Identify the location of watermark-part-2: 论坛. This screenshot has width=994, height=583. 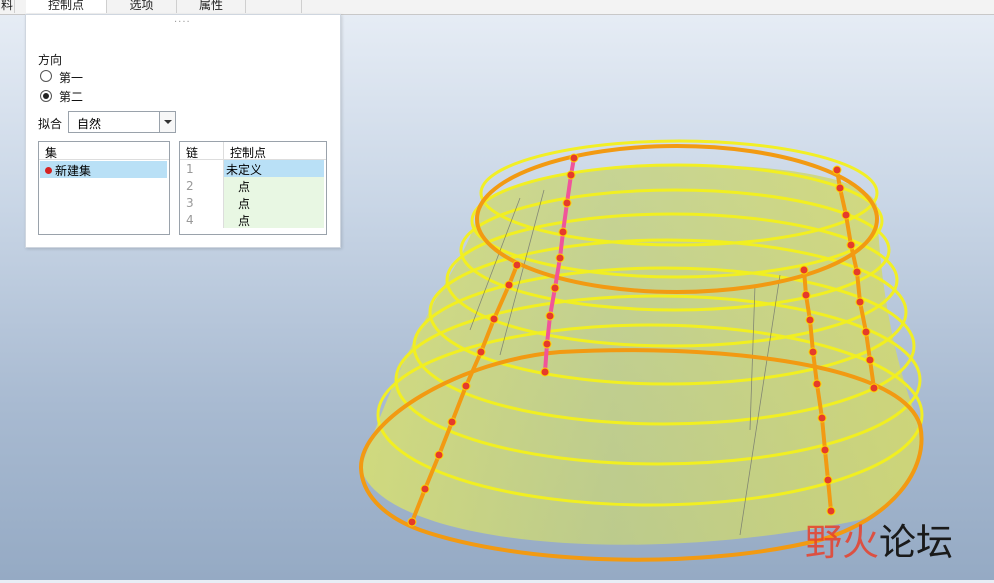
(916, 542).